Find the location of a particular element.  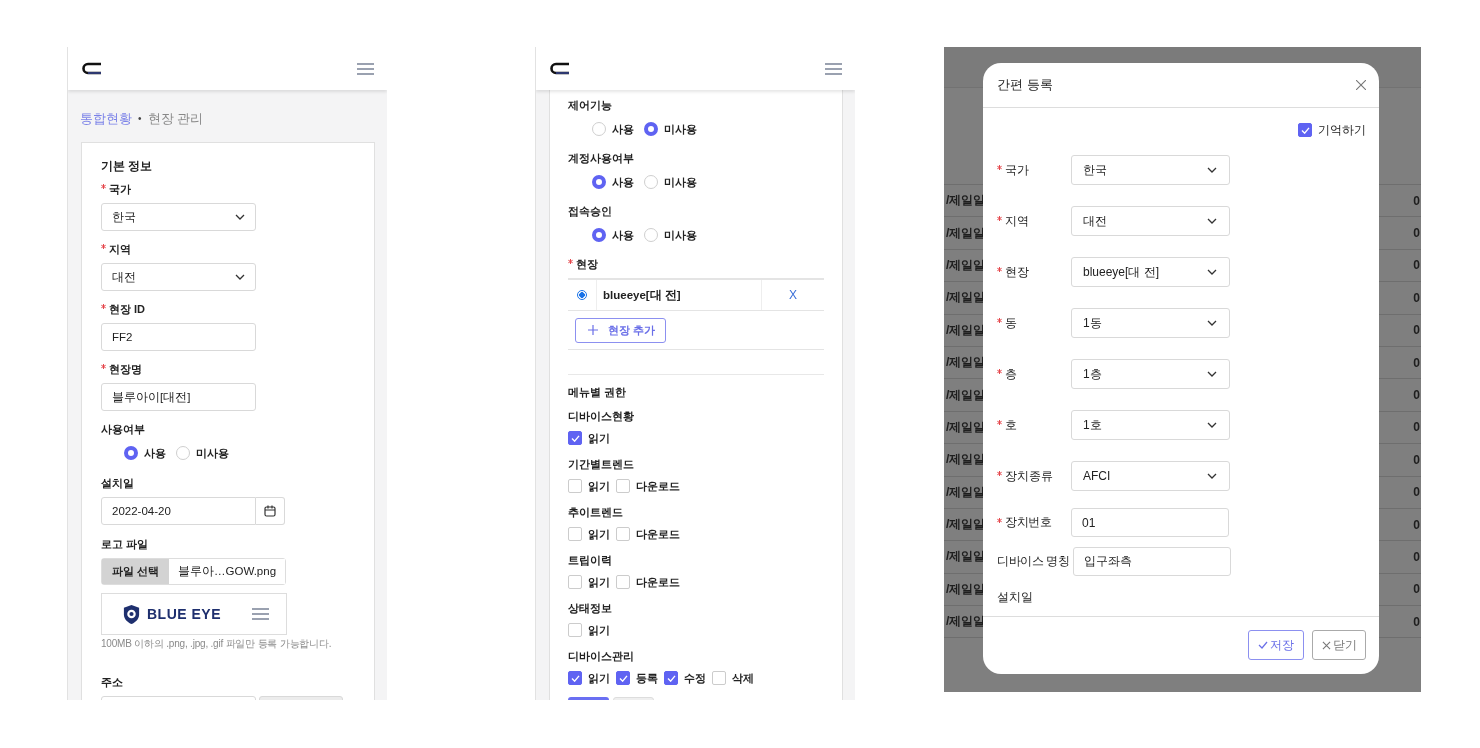

close-button is located at coordinates (1361, 85).